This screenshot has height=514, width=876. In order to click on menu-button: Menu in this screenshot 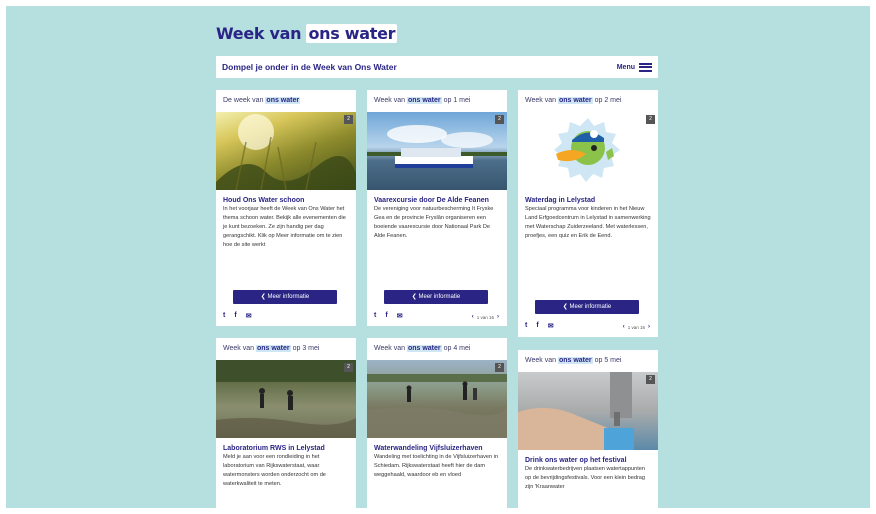, I will do `click(634, 67)`.